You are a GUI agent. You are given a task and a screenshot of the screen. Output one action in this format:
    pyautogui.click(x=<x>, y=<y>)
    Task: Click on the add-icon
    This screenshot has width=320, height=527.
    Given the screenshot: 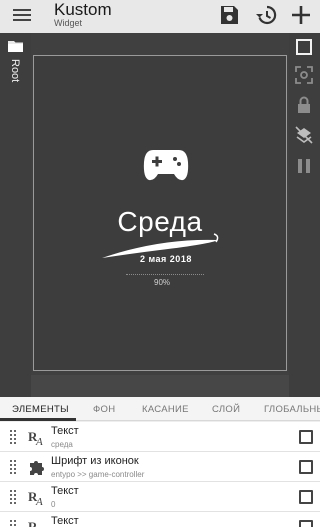 What is the action you would take?
    pyautogui.click(x=301, y=15)
    